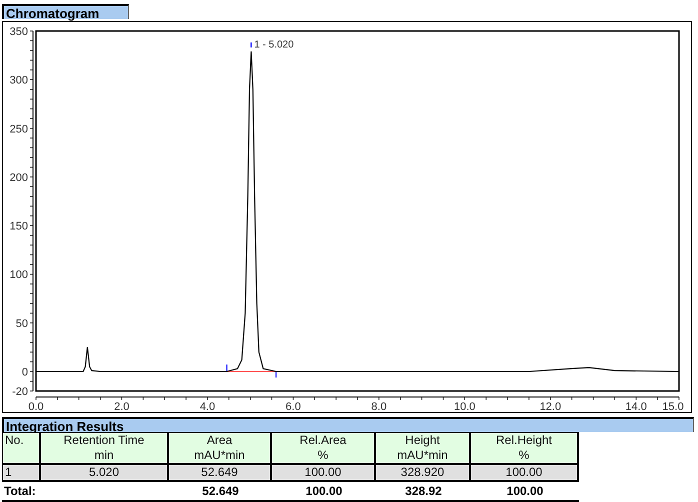 This screenshot has height=502, width=698. What do you see at coordinates (673, 406) in the screenshot?
I see `x-tick-label: 15.0` at bounding box center [673, 406].